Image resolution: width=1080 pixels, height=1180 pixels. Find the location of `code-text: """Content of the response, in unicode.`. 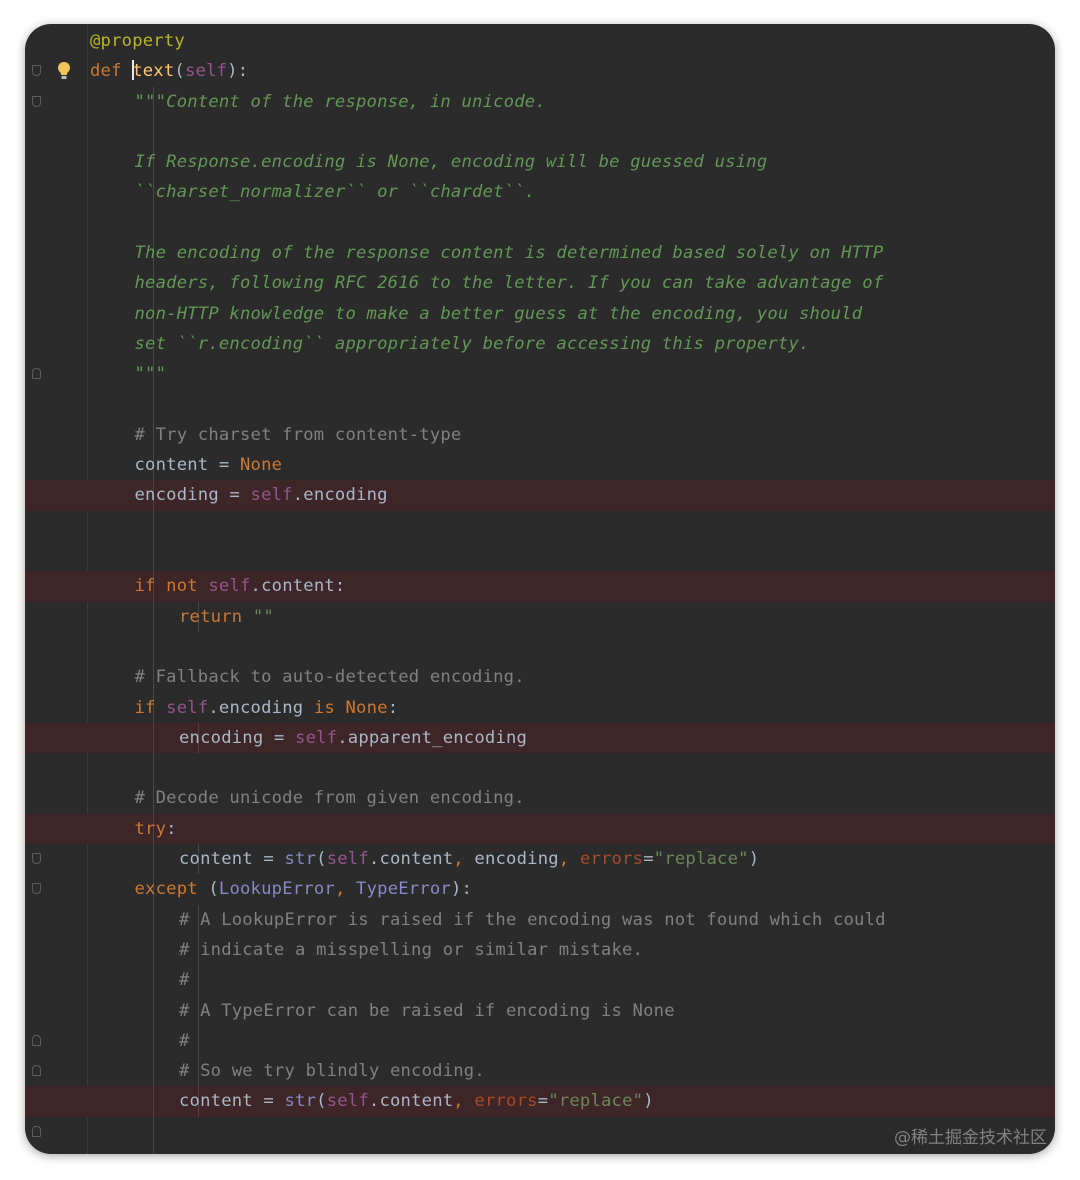

code-text: """Content of the response, in unicode. is located at coordinates (340, 102).